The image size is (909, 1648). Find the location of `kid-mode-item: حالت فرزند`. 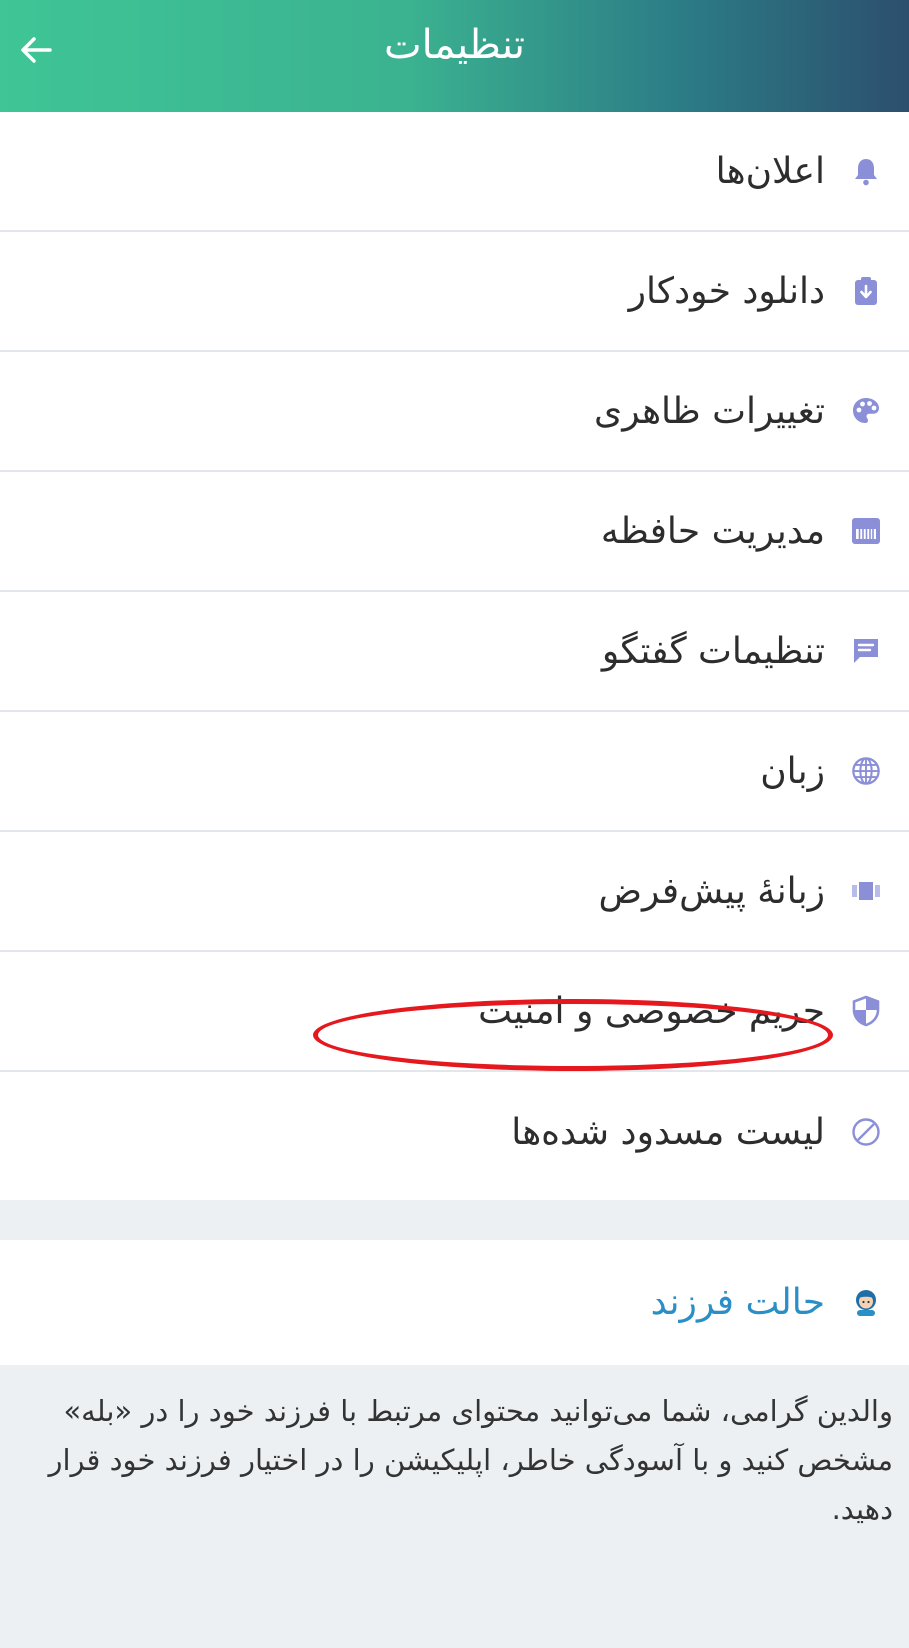

kid-mode-item: حالت فرزند is located at coordinates (454, 1302).